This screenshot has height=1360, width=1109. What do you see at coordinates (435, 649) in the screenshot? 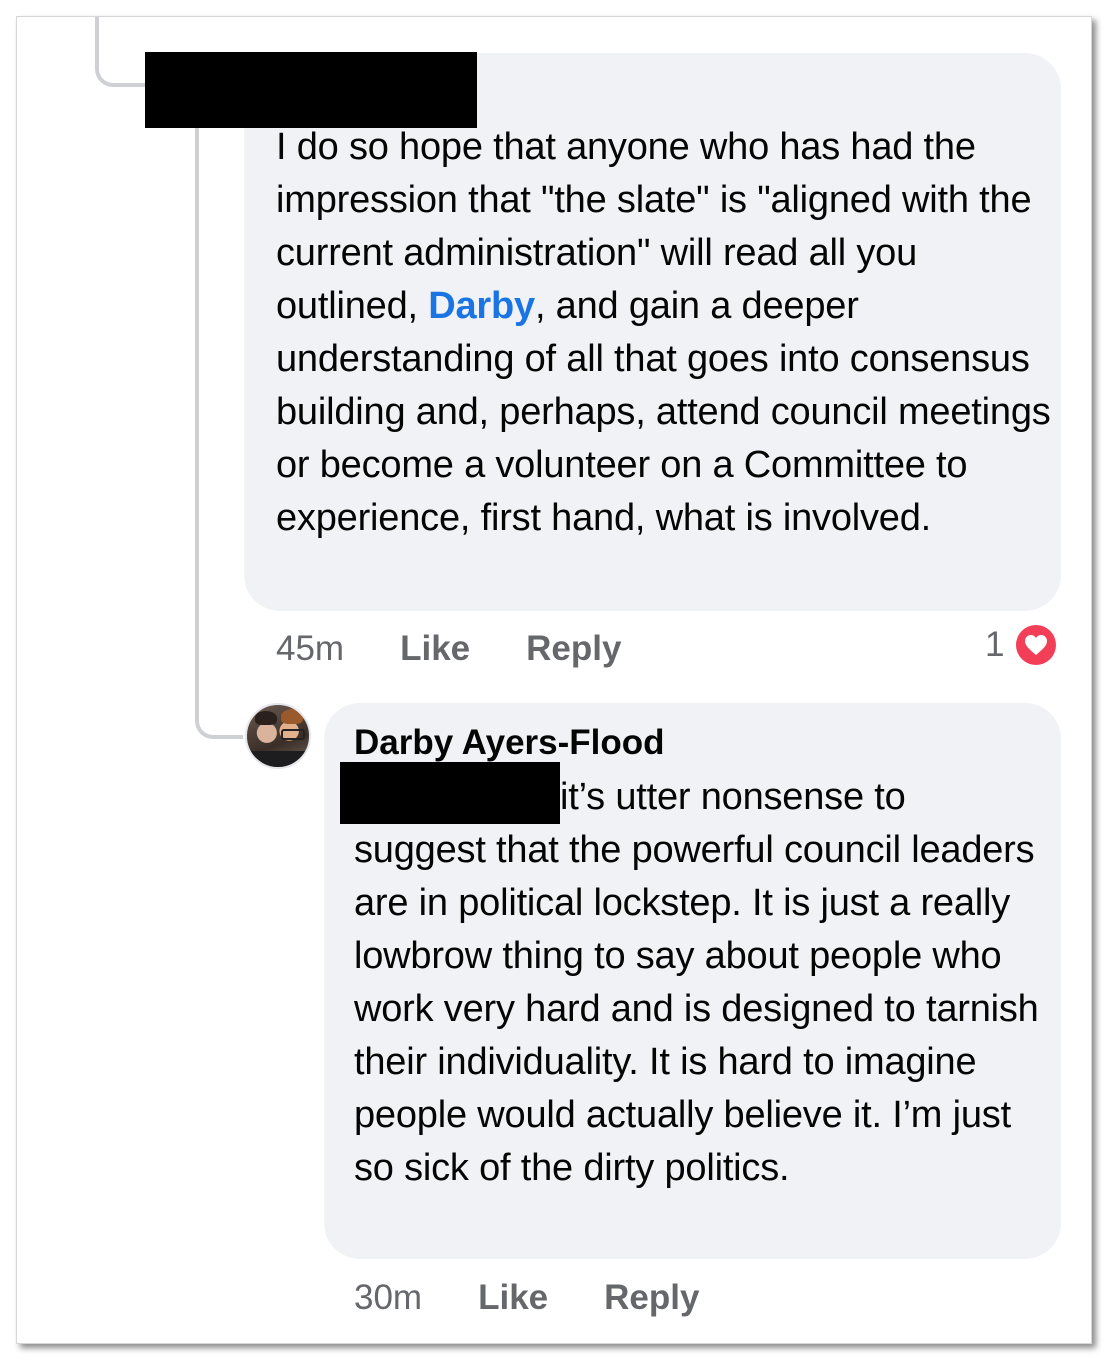
I see `comment-1-like-button: Like` at bounding box center [435, 649].